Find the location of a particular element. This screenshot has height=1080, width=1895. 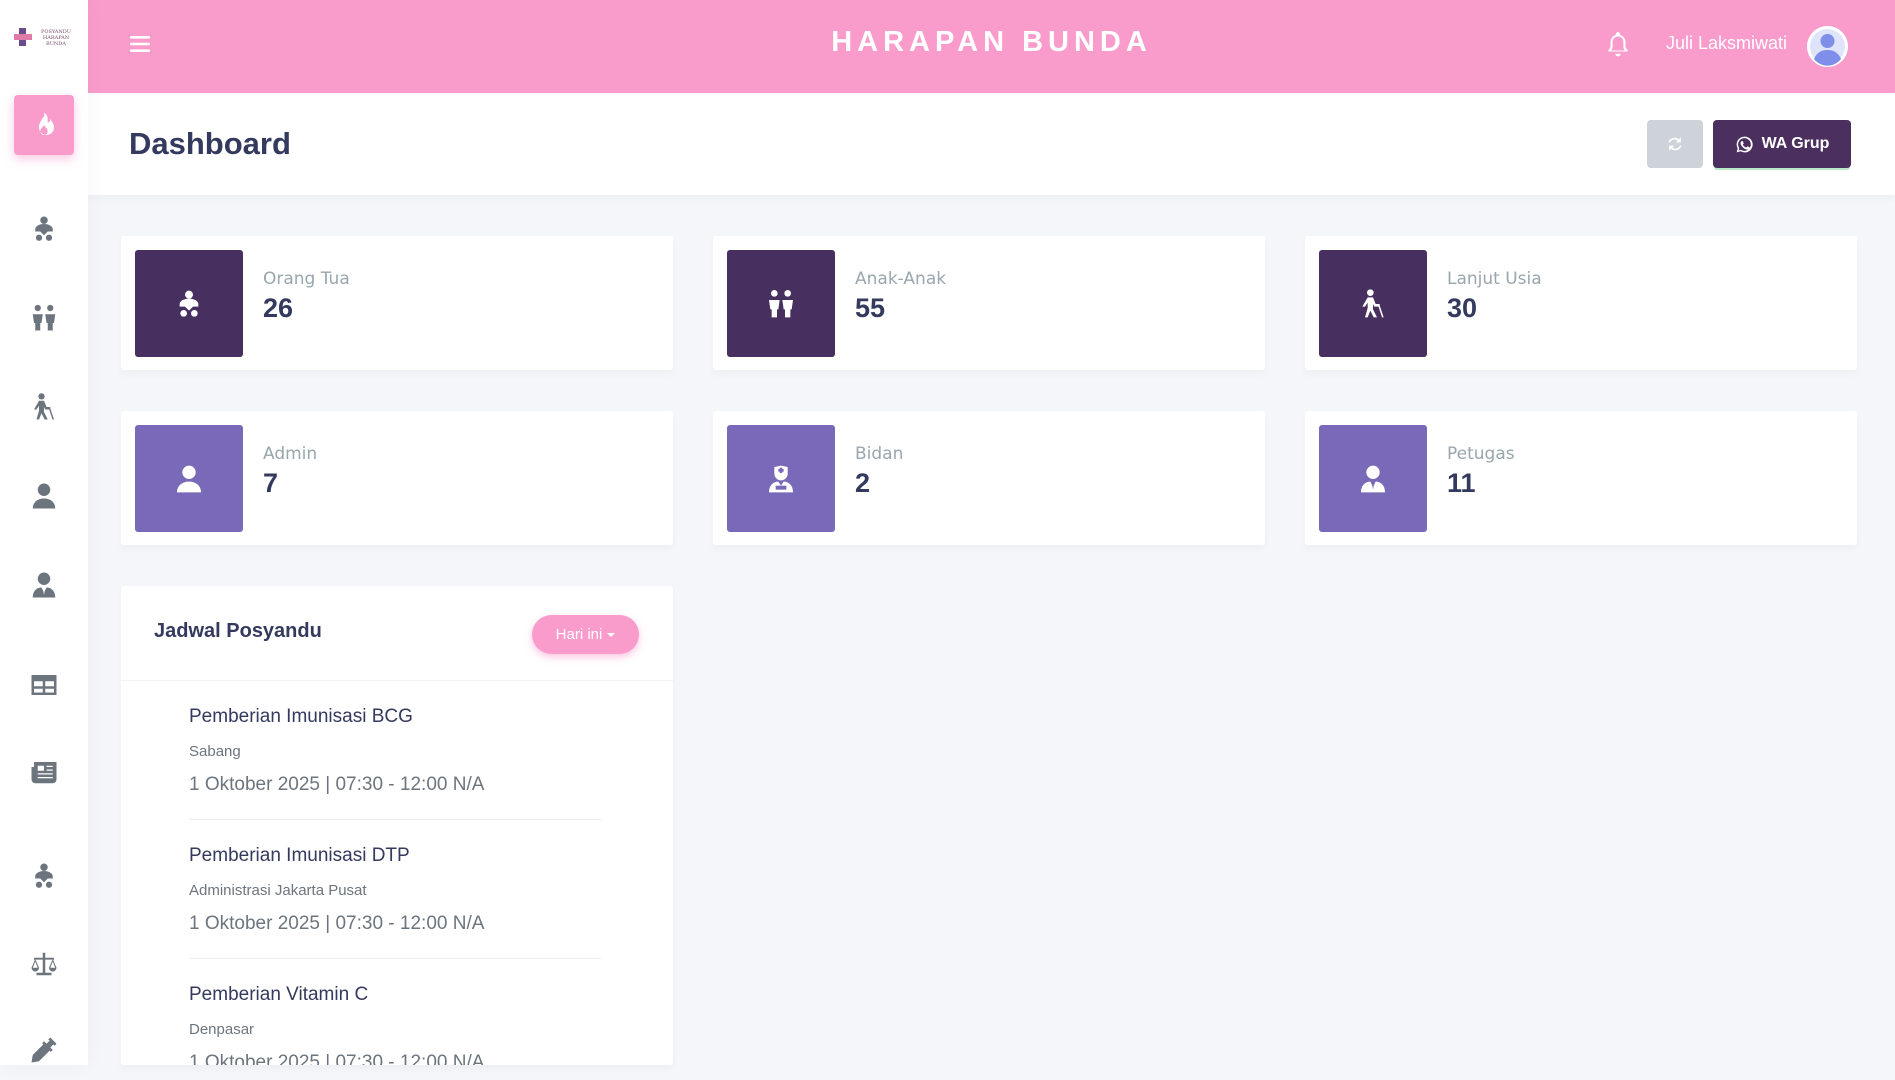

sidebar-item-timbangan is located at coordinates (44, 964).